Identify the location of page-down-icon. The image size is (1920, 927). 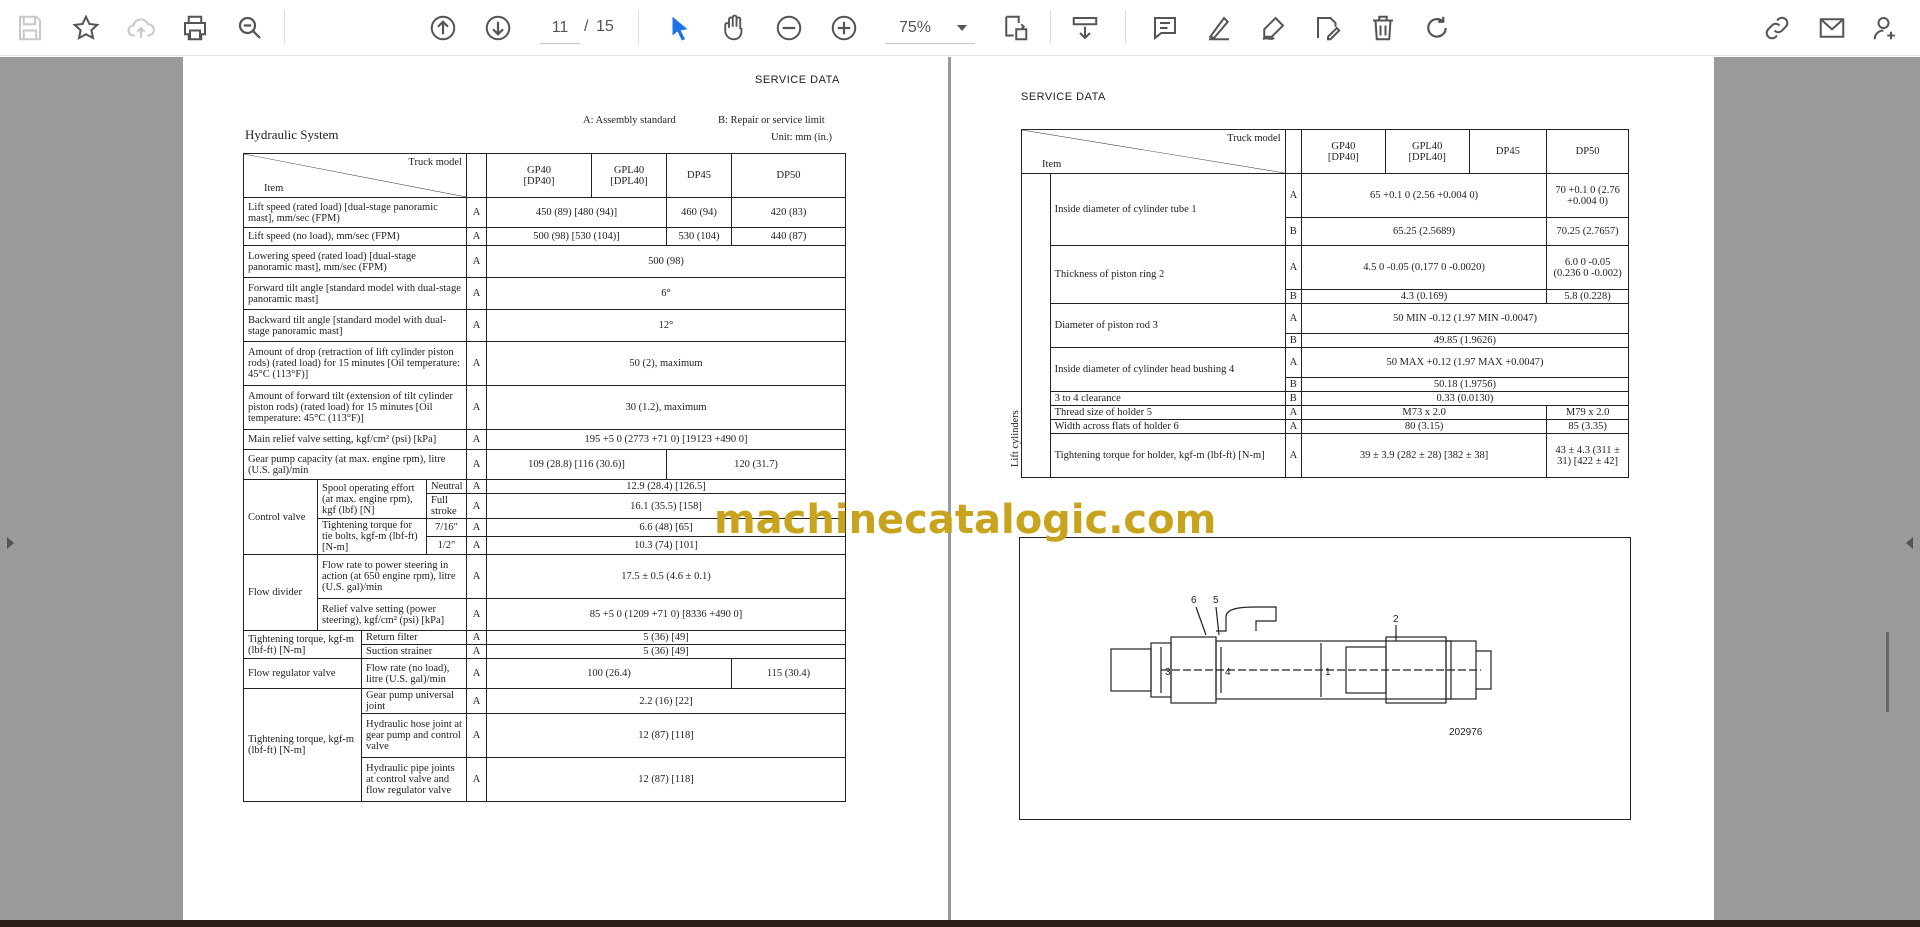
(498, 28).